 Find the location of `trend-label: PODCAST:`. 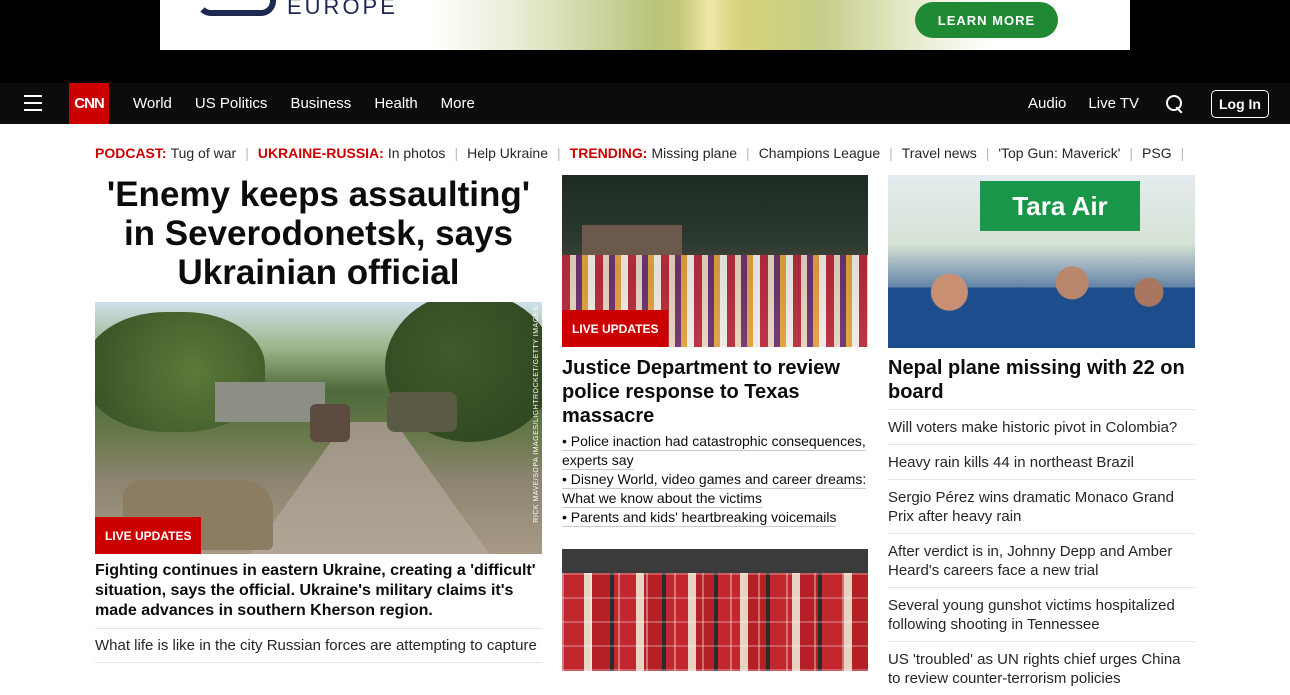

trend-label: PODCAST: is located at coordinates (131, 153).